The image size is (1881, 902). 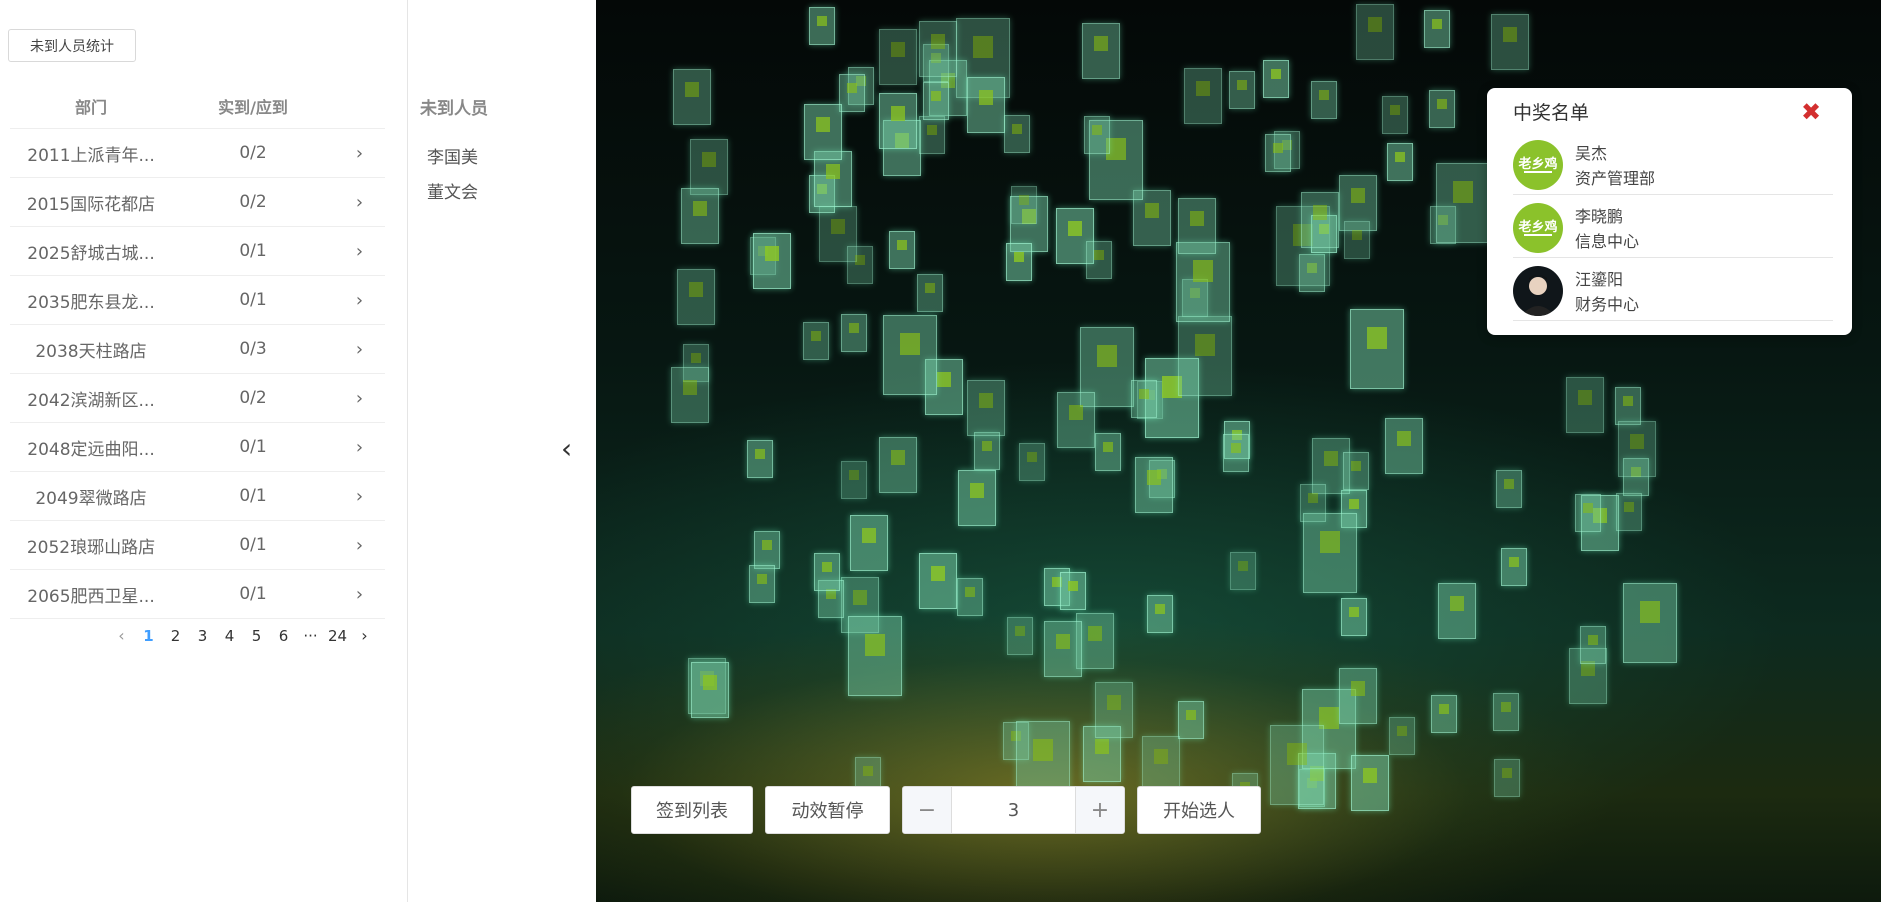 I want to click on winner-item: 汪鎏阳 财务中心, so click(x=1673, y=289).